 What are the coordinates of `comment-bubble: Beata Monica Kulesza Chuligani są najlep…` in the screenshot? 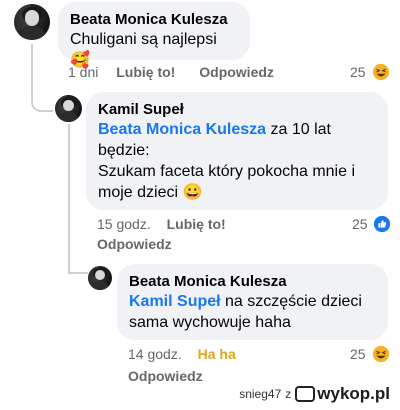 It's located at (154, 35).